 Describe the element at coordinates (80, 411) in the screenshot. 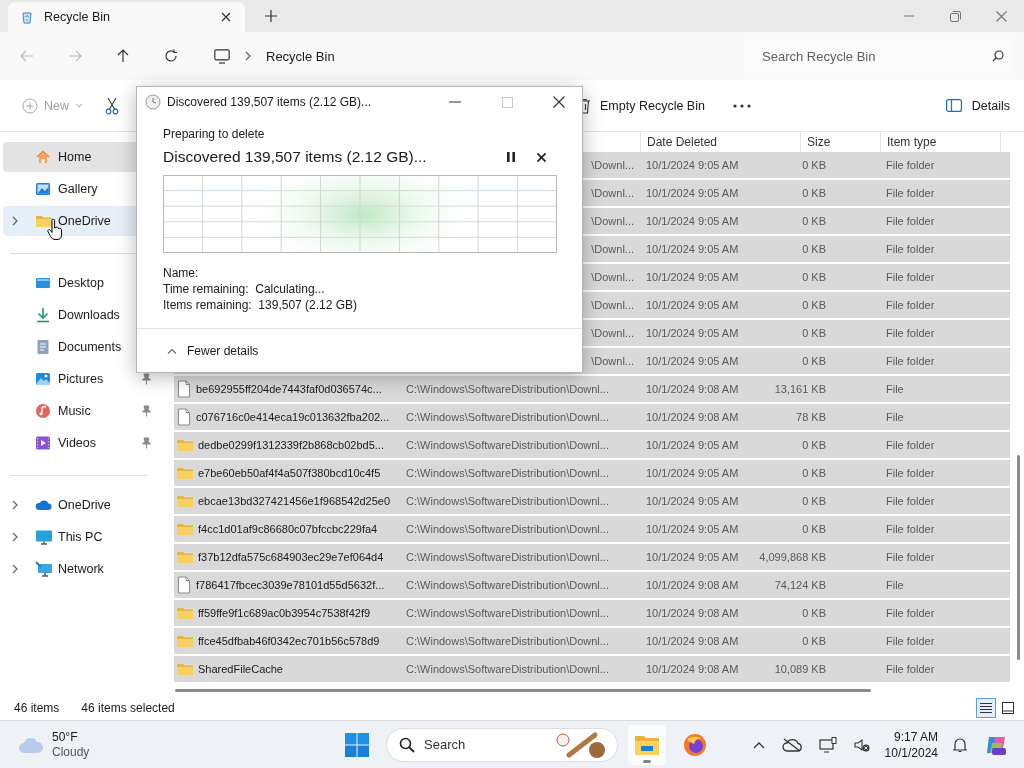

I see `nav-item: Music` at that location.